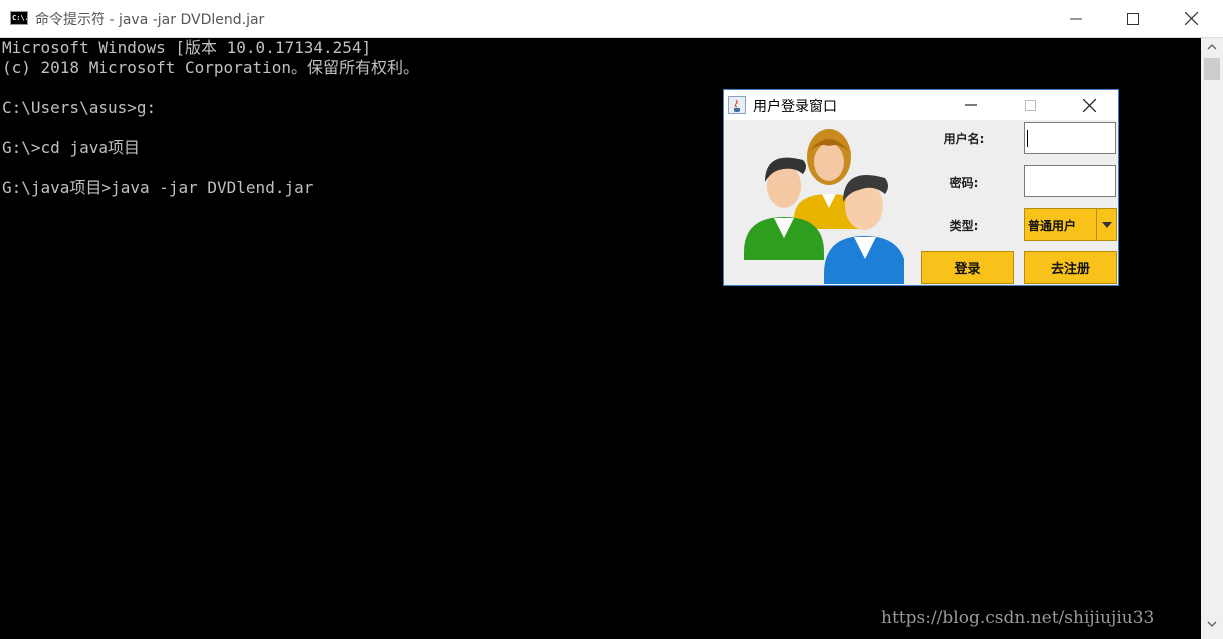 Image resolution: width=1223 pixels, height=639 pixels. I want to click on maximize-button, so click(1133, 18).